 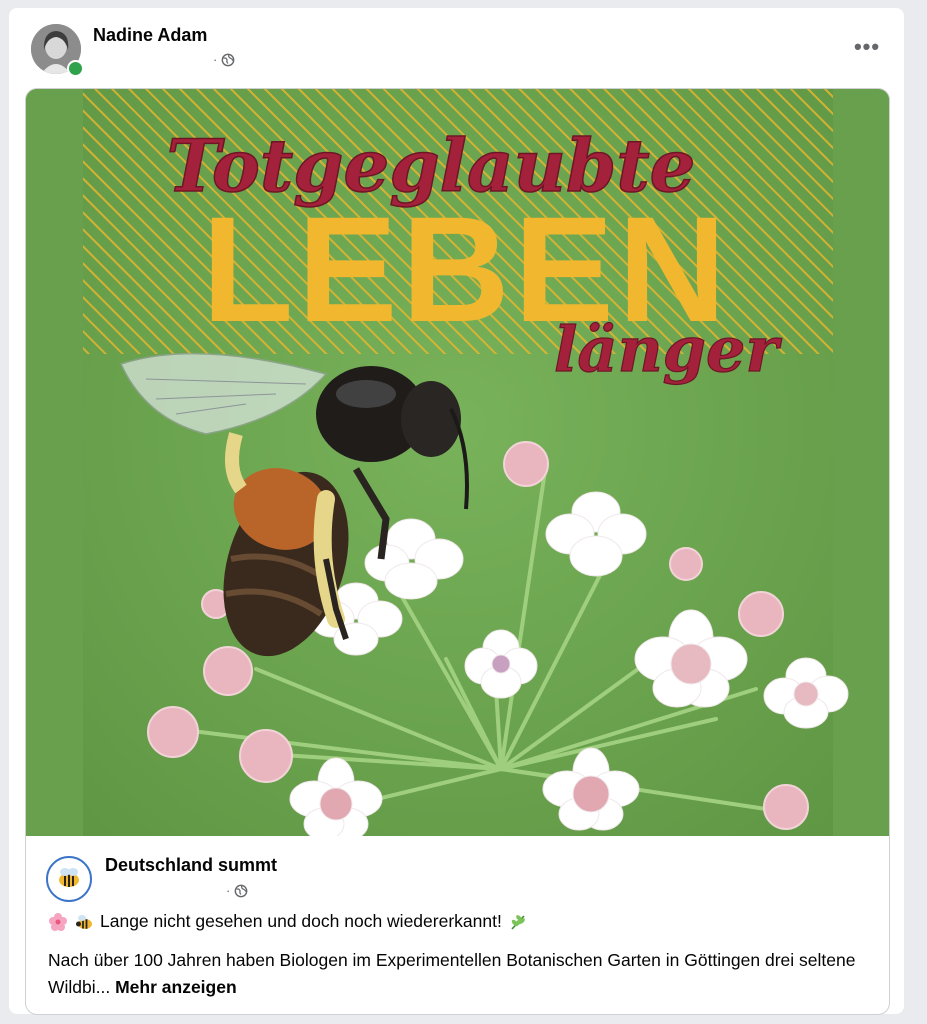 I want to click on herb-icon, so click(x=518, y=922).